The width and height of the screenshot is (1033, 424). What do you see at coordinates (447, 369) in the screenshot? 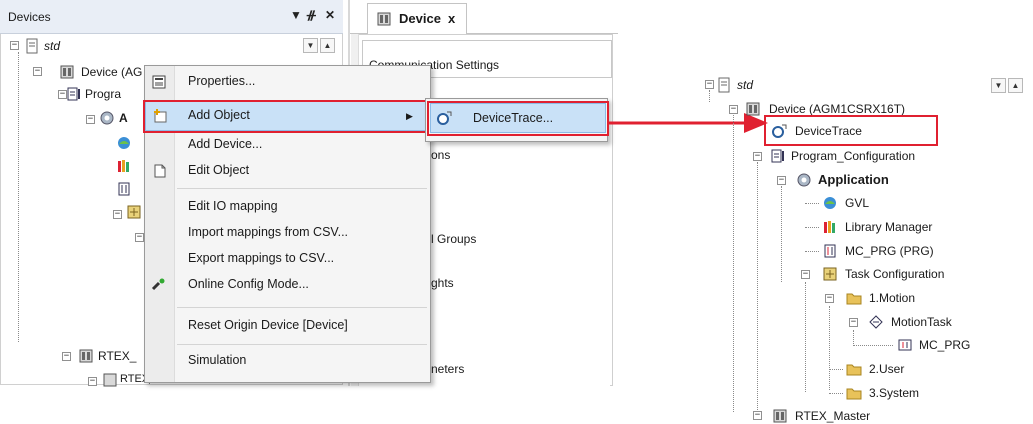
I see `editor-nav-item: neters` at bounding box center [447, 369].